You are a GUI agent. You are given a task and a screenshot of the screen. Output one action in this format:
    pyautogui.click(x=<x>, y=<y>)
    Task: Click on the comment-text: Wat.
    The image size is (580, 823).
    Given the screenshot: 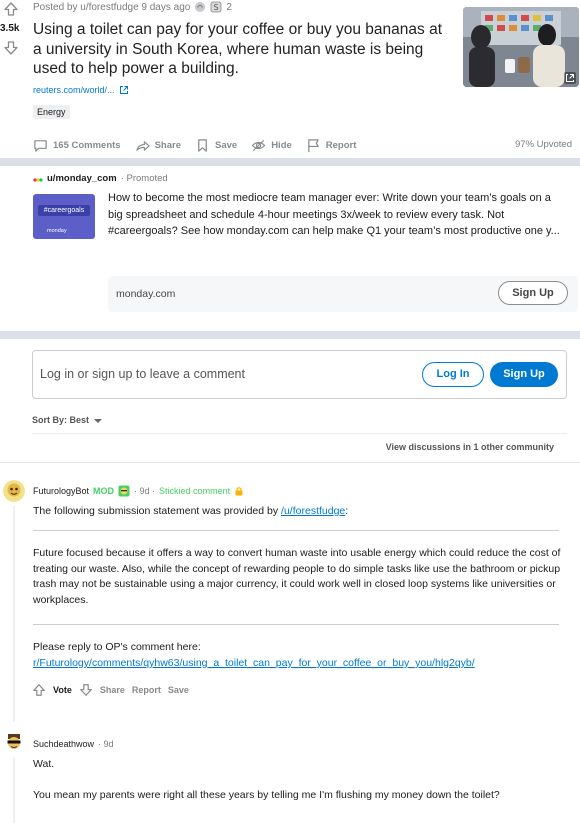 What is the action you would take?
    pyautogui.click(x=44, y=764)
    